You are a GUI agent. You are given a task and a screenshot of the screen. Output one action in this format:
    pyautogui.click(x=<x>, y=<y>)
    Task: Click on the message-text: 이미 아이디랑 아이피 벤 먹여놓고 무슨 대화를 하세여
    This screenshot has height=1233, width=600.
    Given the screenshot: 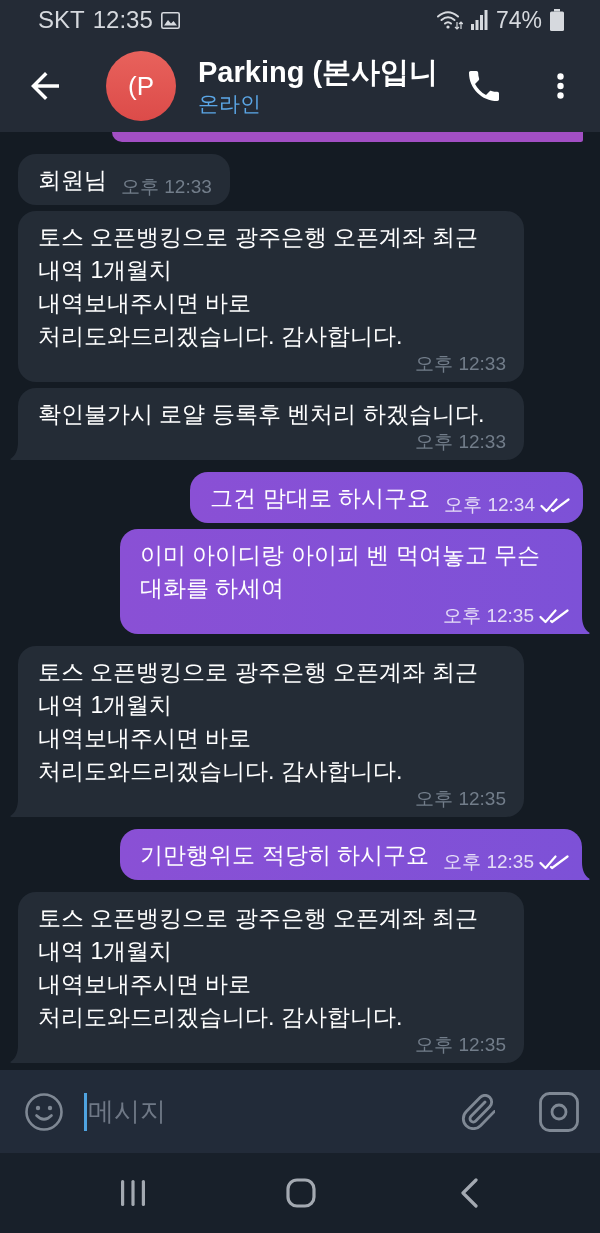 What is the action you would take?
    pyautogui.click(x=341, y=572)
    